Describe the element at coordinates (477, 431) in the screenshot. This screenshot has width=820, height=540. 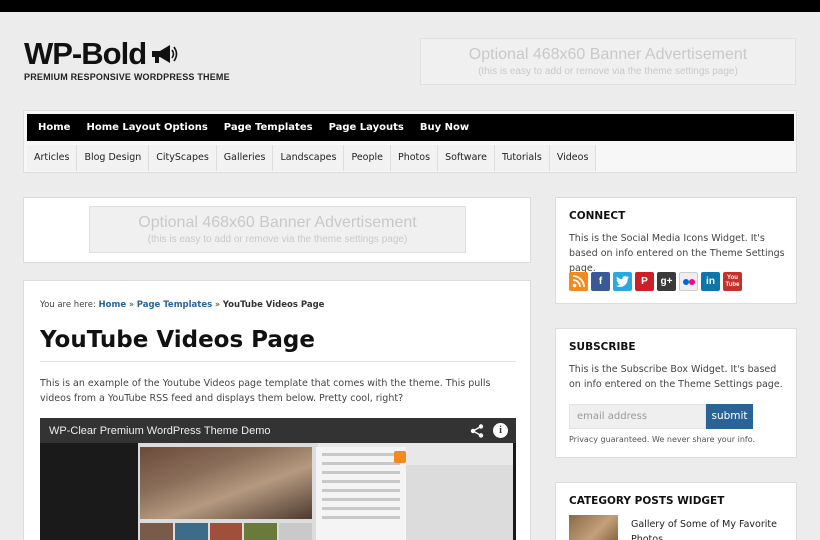
I see `share-icon` at that location.